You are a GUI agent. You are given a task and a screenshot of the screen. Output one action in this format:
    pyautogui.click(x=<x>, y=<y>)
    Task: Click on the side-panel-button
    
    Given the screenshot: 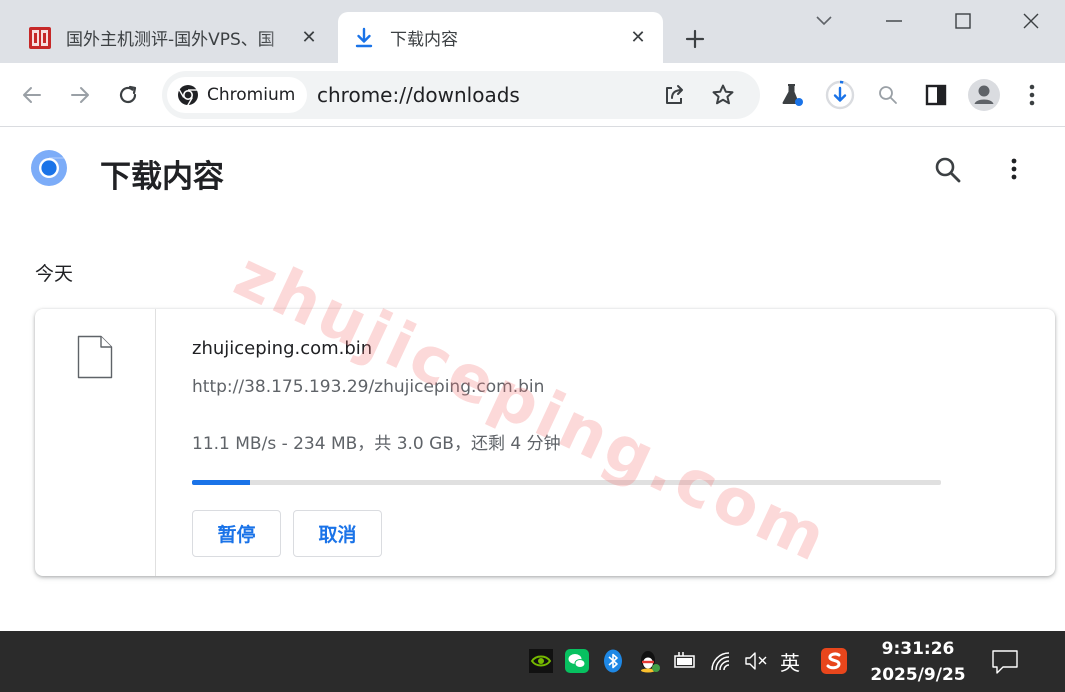 What is the action you would take?
    pyautogui.click(x=936, y=95)
    